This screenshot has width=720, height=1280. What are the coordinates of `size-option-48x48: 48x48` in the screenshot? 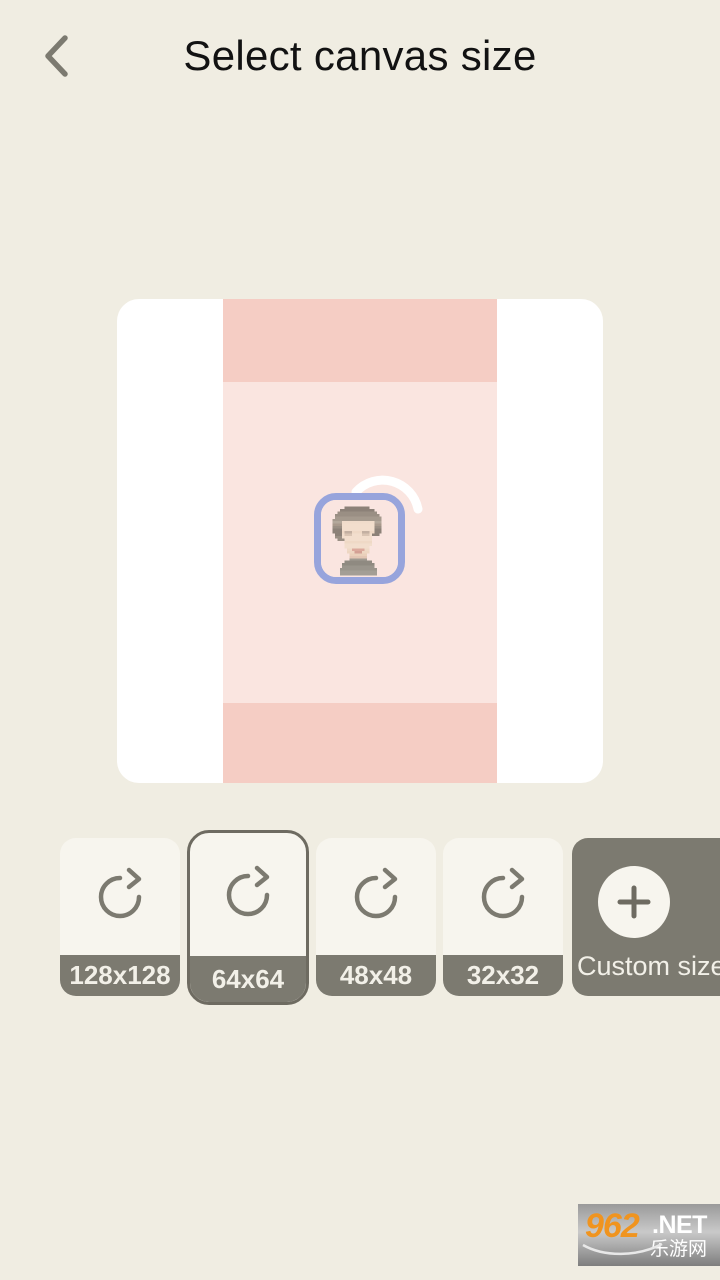 It's located at (376, 917).